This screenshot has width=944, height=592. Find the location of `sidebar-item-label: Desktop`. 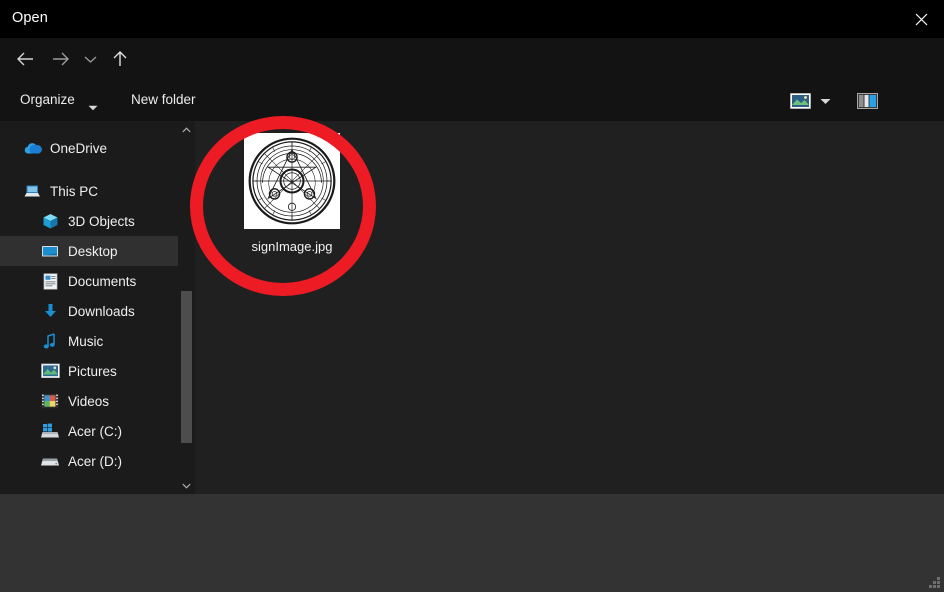

sidebar-item-label: Desktop is located at coordinates (93, 251).